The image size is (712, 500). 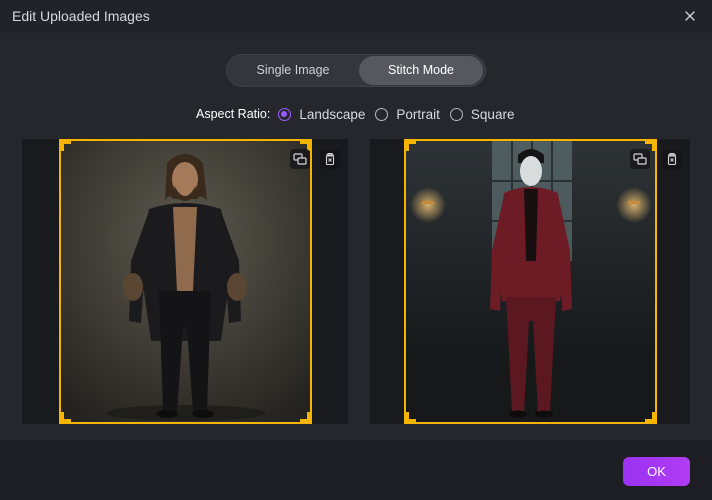 What do you see at coordinates (332, 114) in the screenshot?
I see `aspect-option-label: Landscape` at bounding box center [332, 114].